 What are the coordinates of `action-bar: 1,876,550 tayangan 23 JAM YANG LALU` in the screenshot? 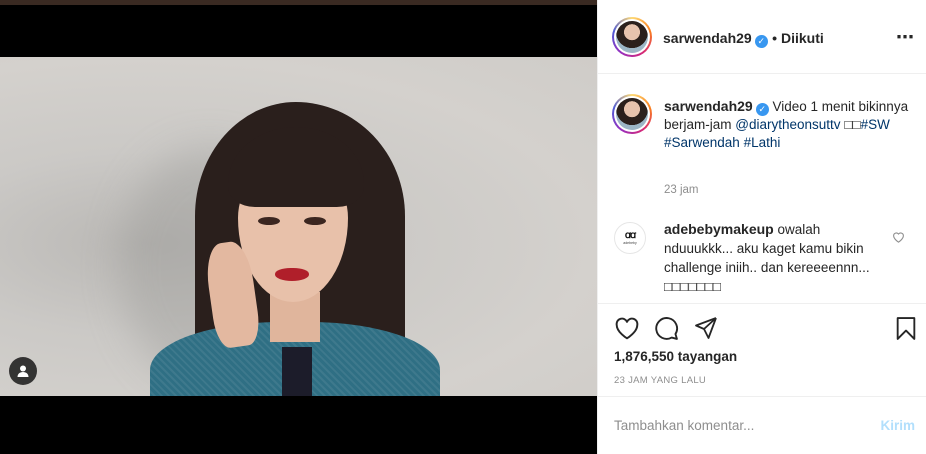 It's located at (762, 349).